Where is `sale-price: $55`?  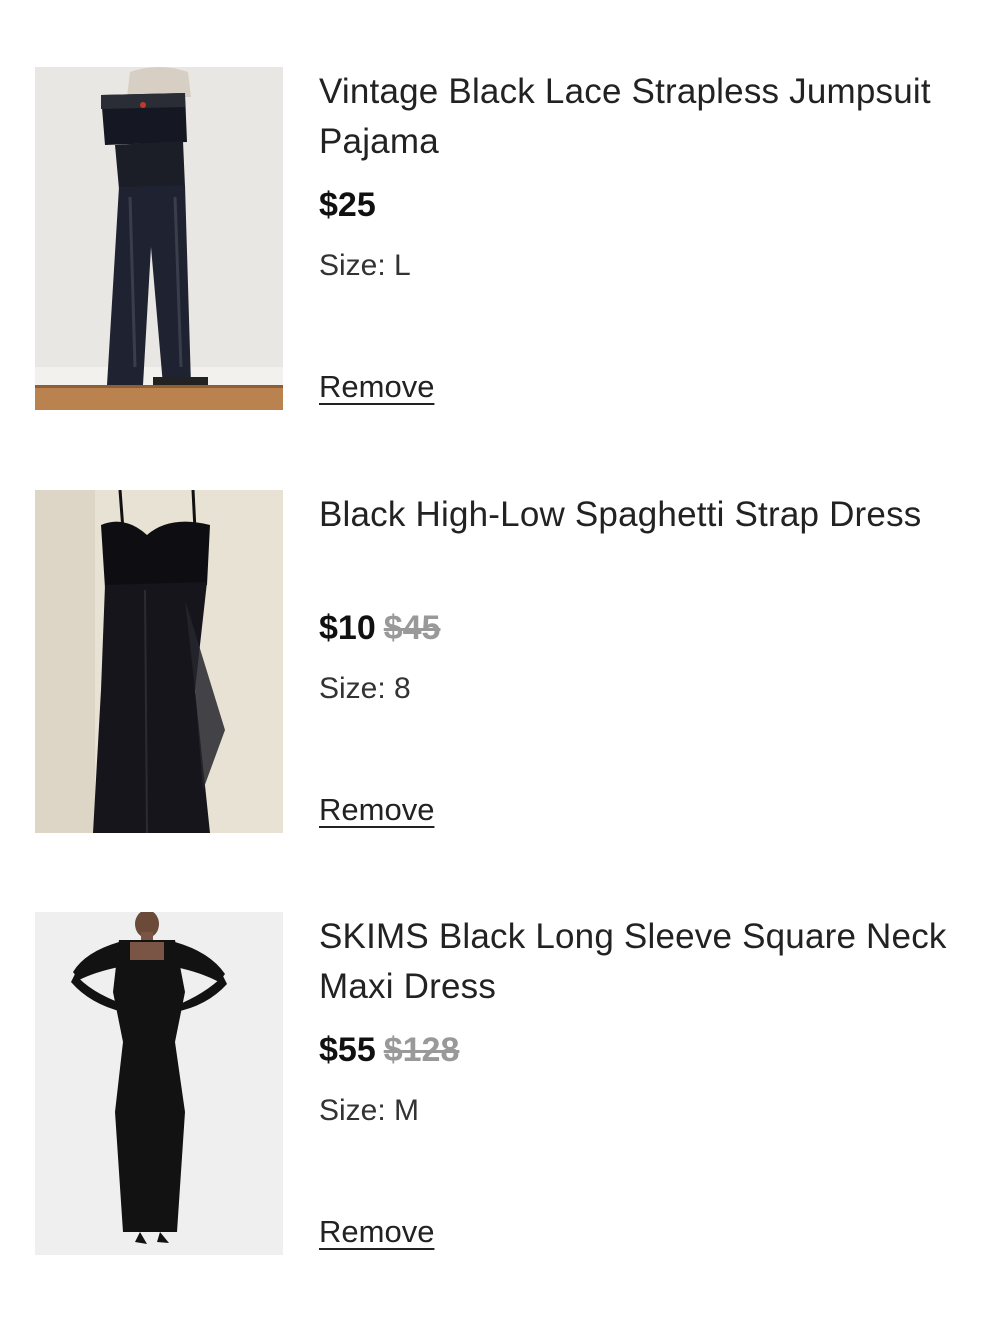 sale-price: $55 is located at coordinates (347, 1050).